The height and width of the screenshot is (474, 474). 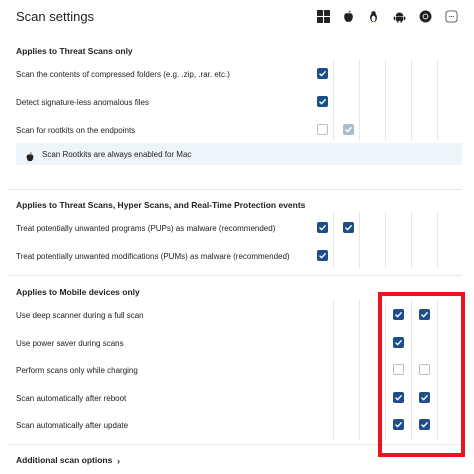 I want to click on chromebook-icon, so click(x=451, y=16).